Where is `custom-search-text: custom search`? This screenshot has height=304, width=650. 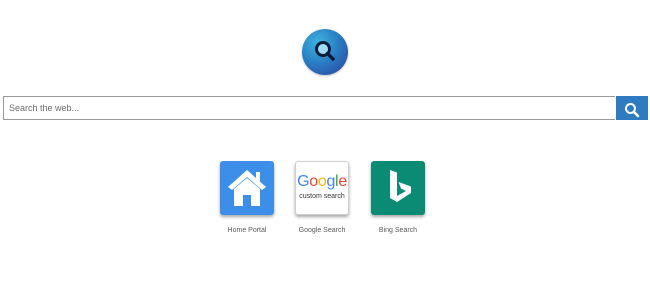 custom-search-text: custom search is located at coordinates (322, 196).